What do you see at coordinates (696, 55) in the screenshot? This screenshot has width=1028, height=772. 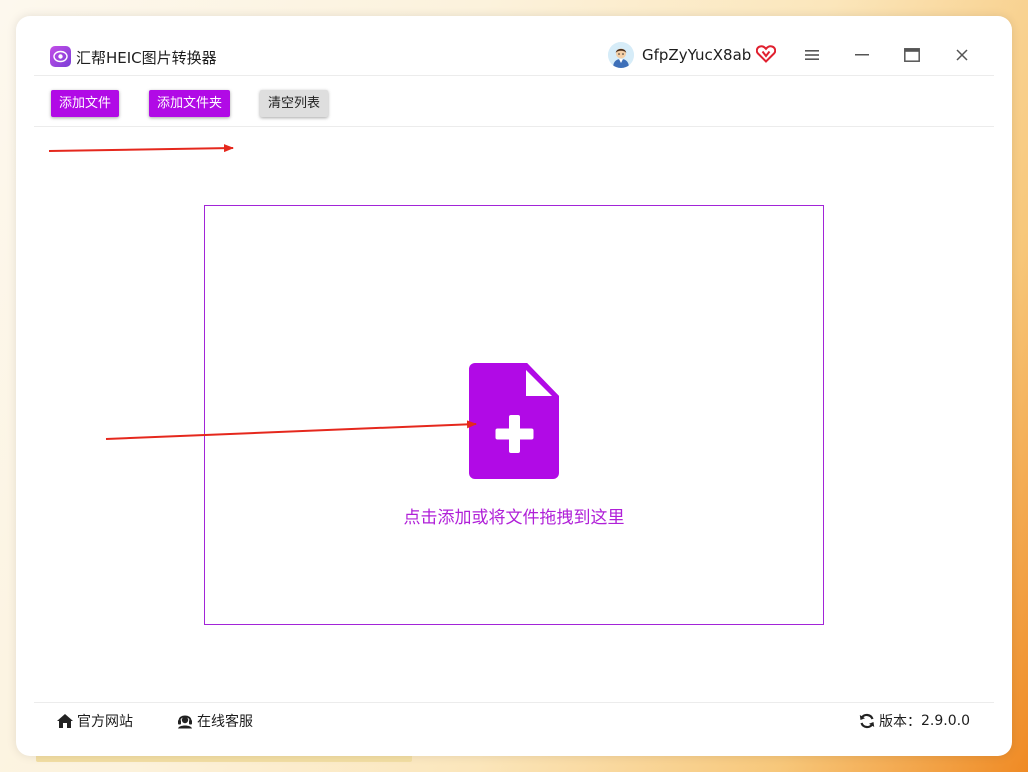 I see `username: GfpZyYucX8ab` at bounding box center [696, 55].